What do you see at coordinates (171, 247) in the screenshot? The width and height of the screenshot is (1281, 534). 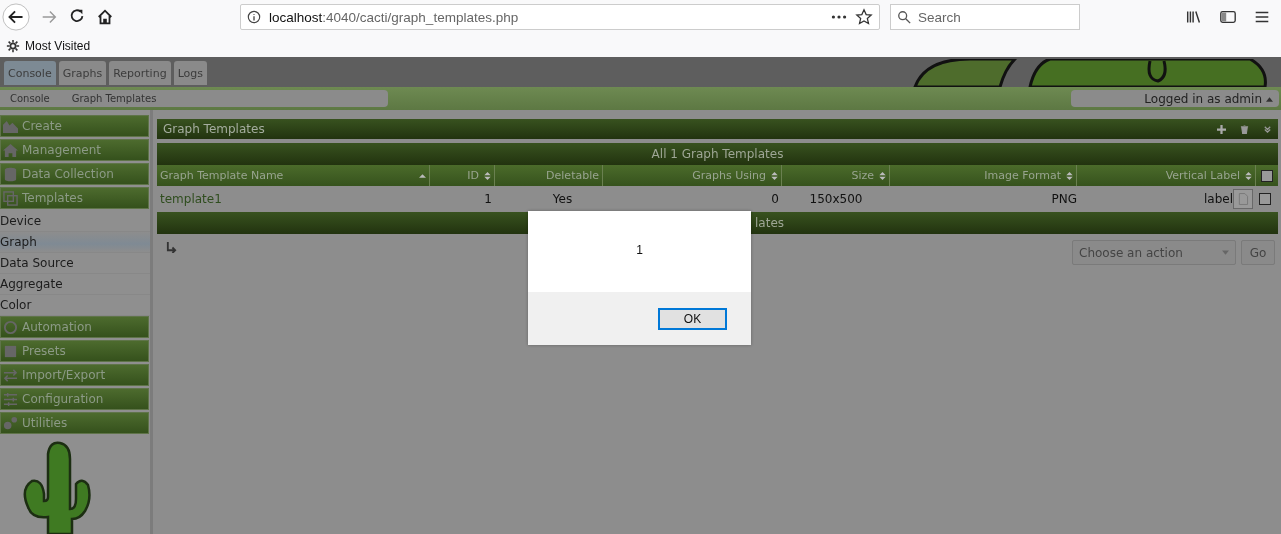 I see `corner-arrow-icon` at bounding box center [171, 247].